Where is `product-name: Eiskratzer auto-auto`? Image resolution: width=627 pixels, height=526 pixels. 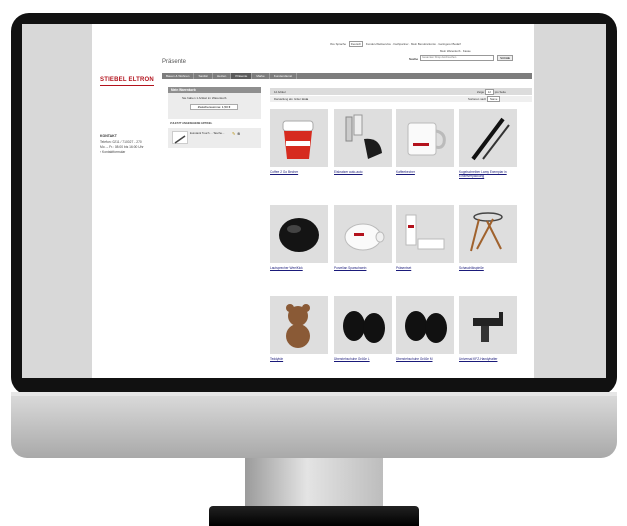 product-name: Eiskratzer auto-auto is located at coordinates (363, 172).